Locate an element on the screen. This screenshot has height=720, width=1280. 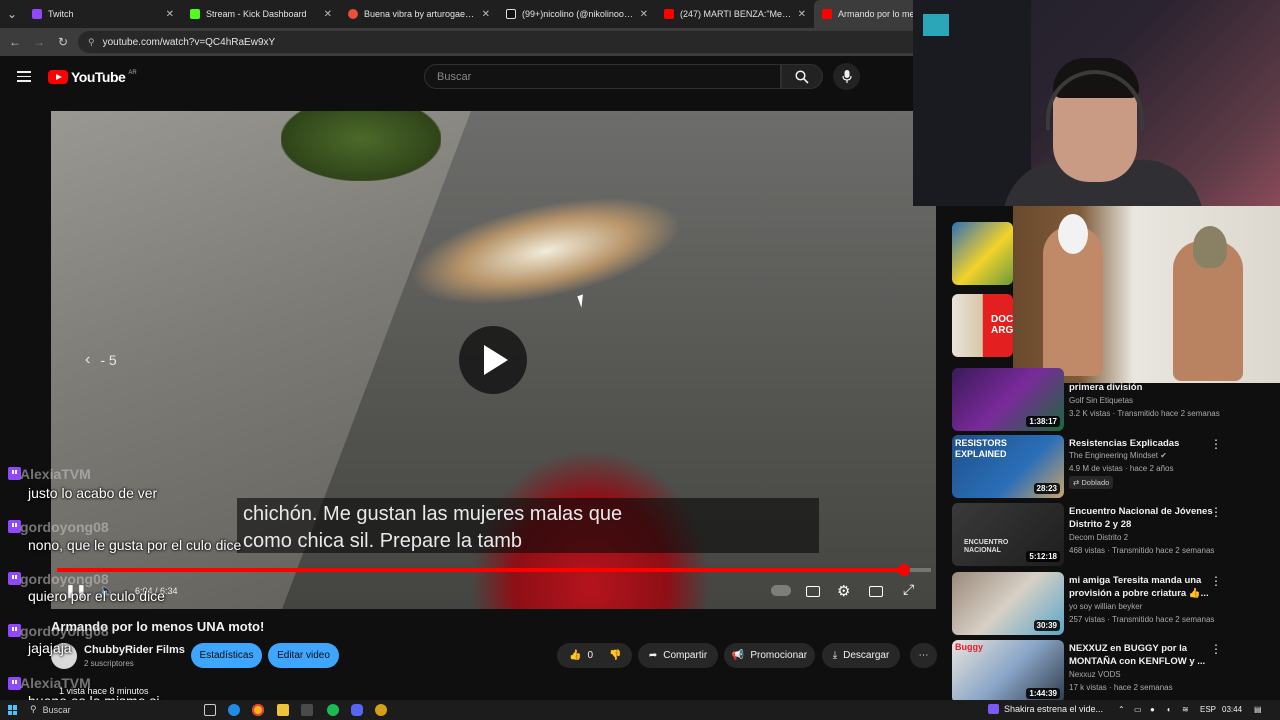
miniplayer-icon is located at coordinates (876, 591).